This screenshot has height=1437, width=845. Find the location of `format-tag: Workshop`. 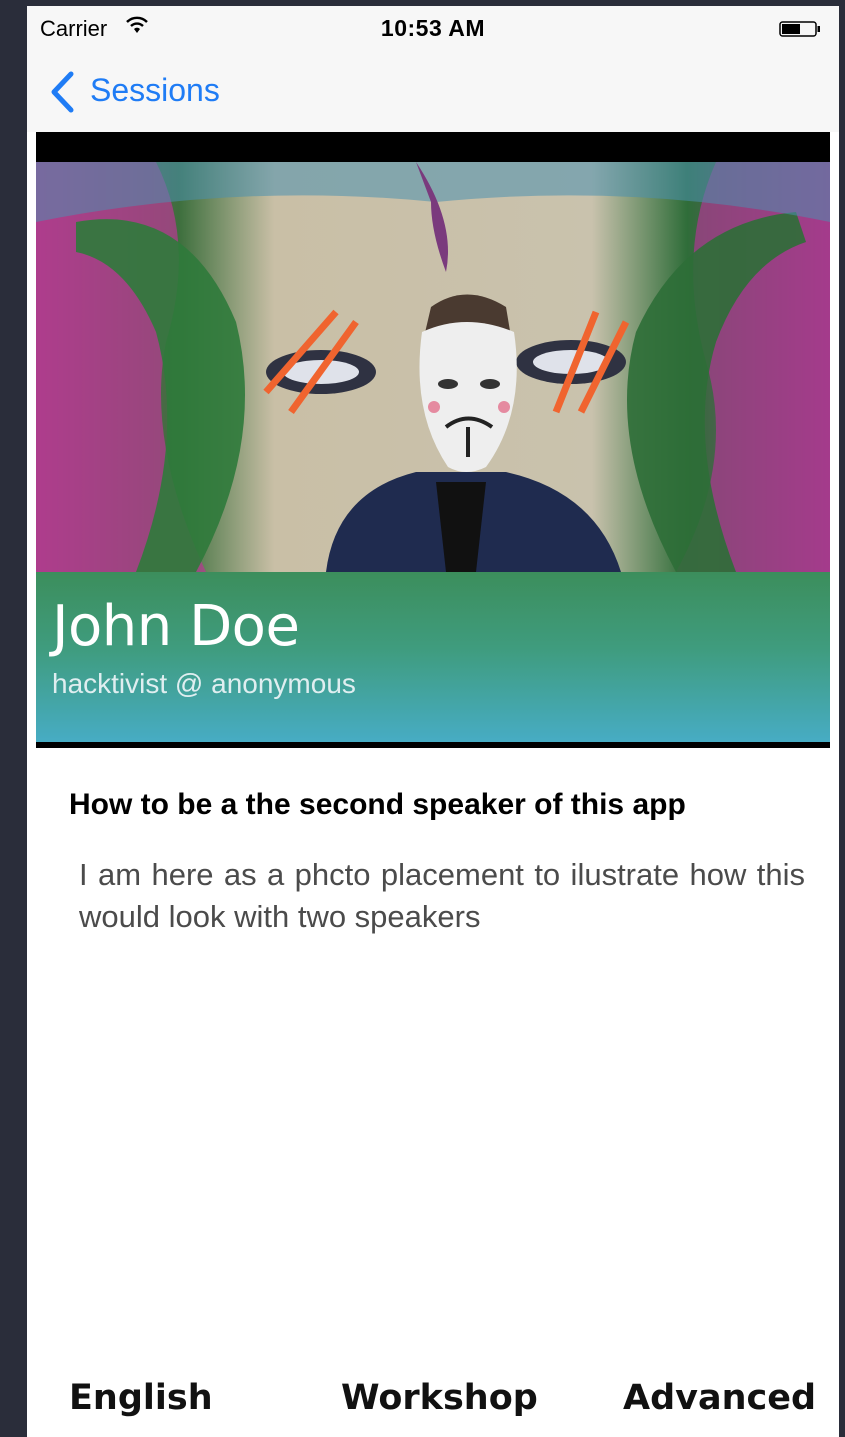

format-tag: Workshop is located at coordinates (439, 1398).